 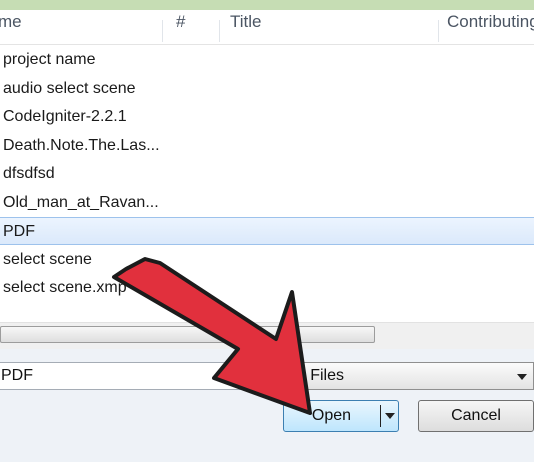 What do you see at coordinates (19, 231) in the screenshot?
I see `file-name: PDF` at bounding box center [19, 231].